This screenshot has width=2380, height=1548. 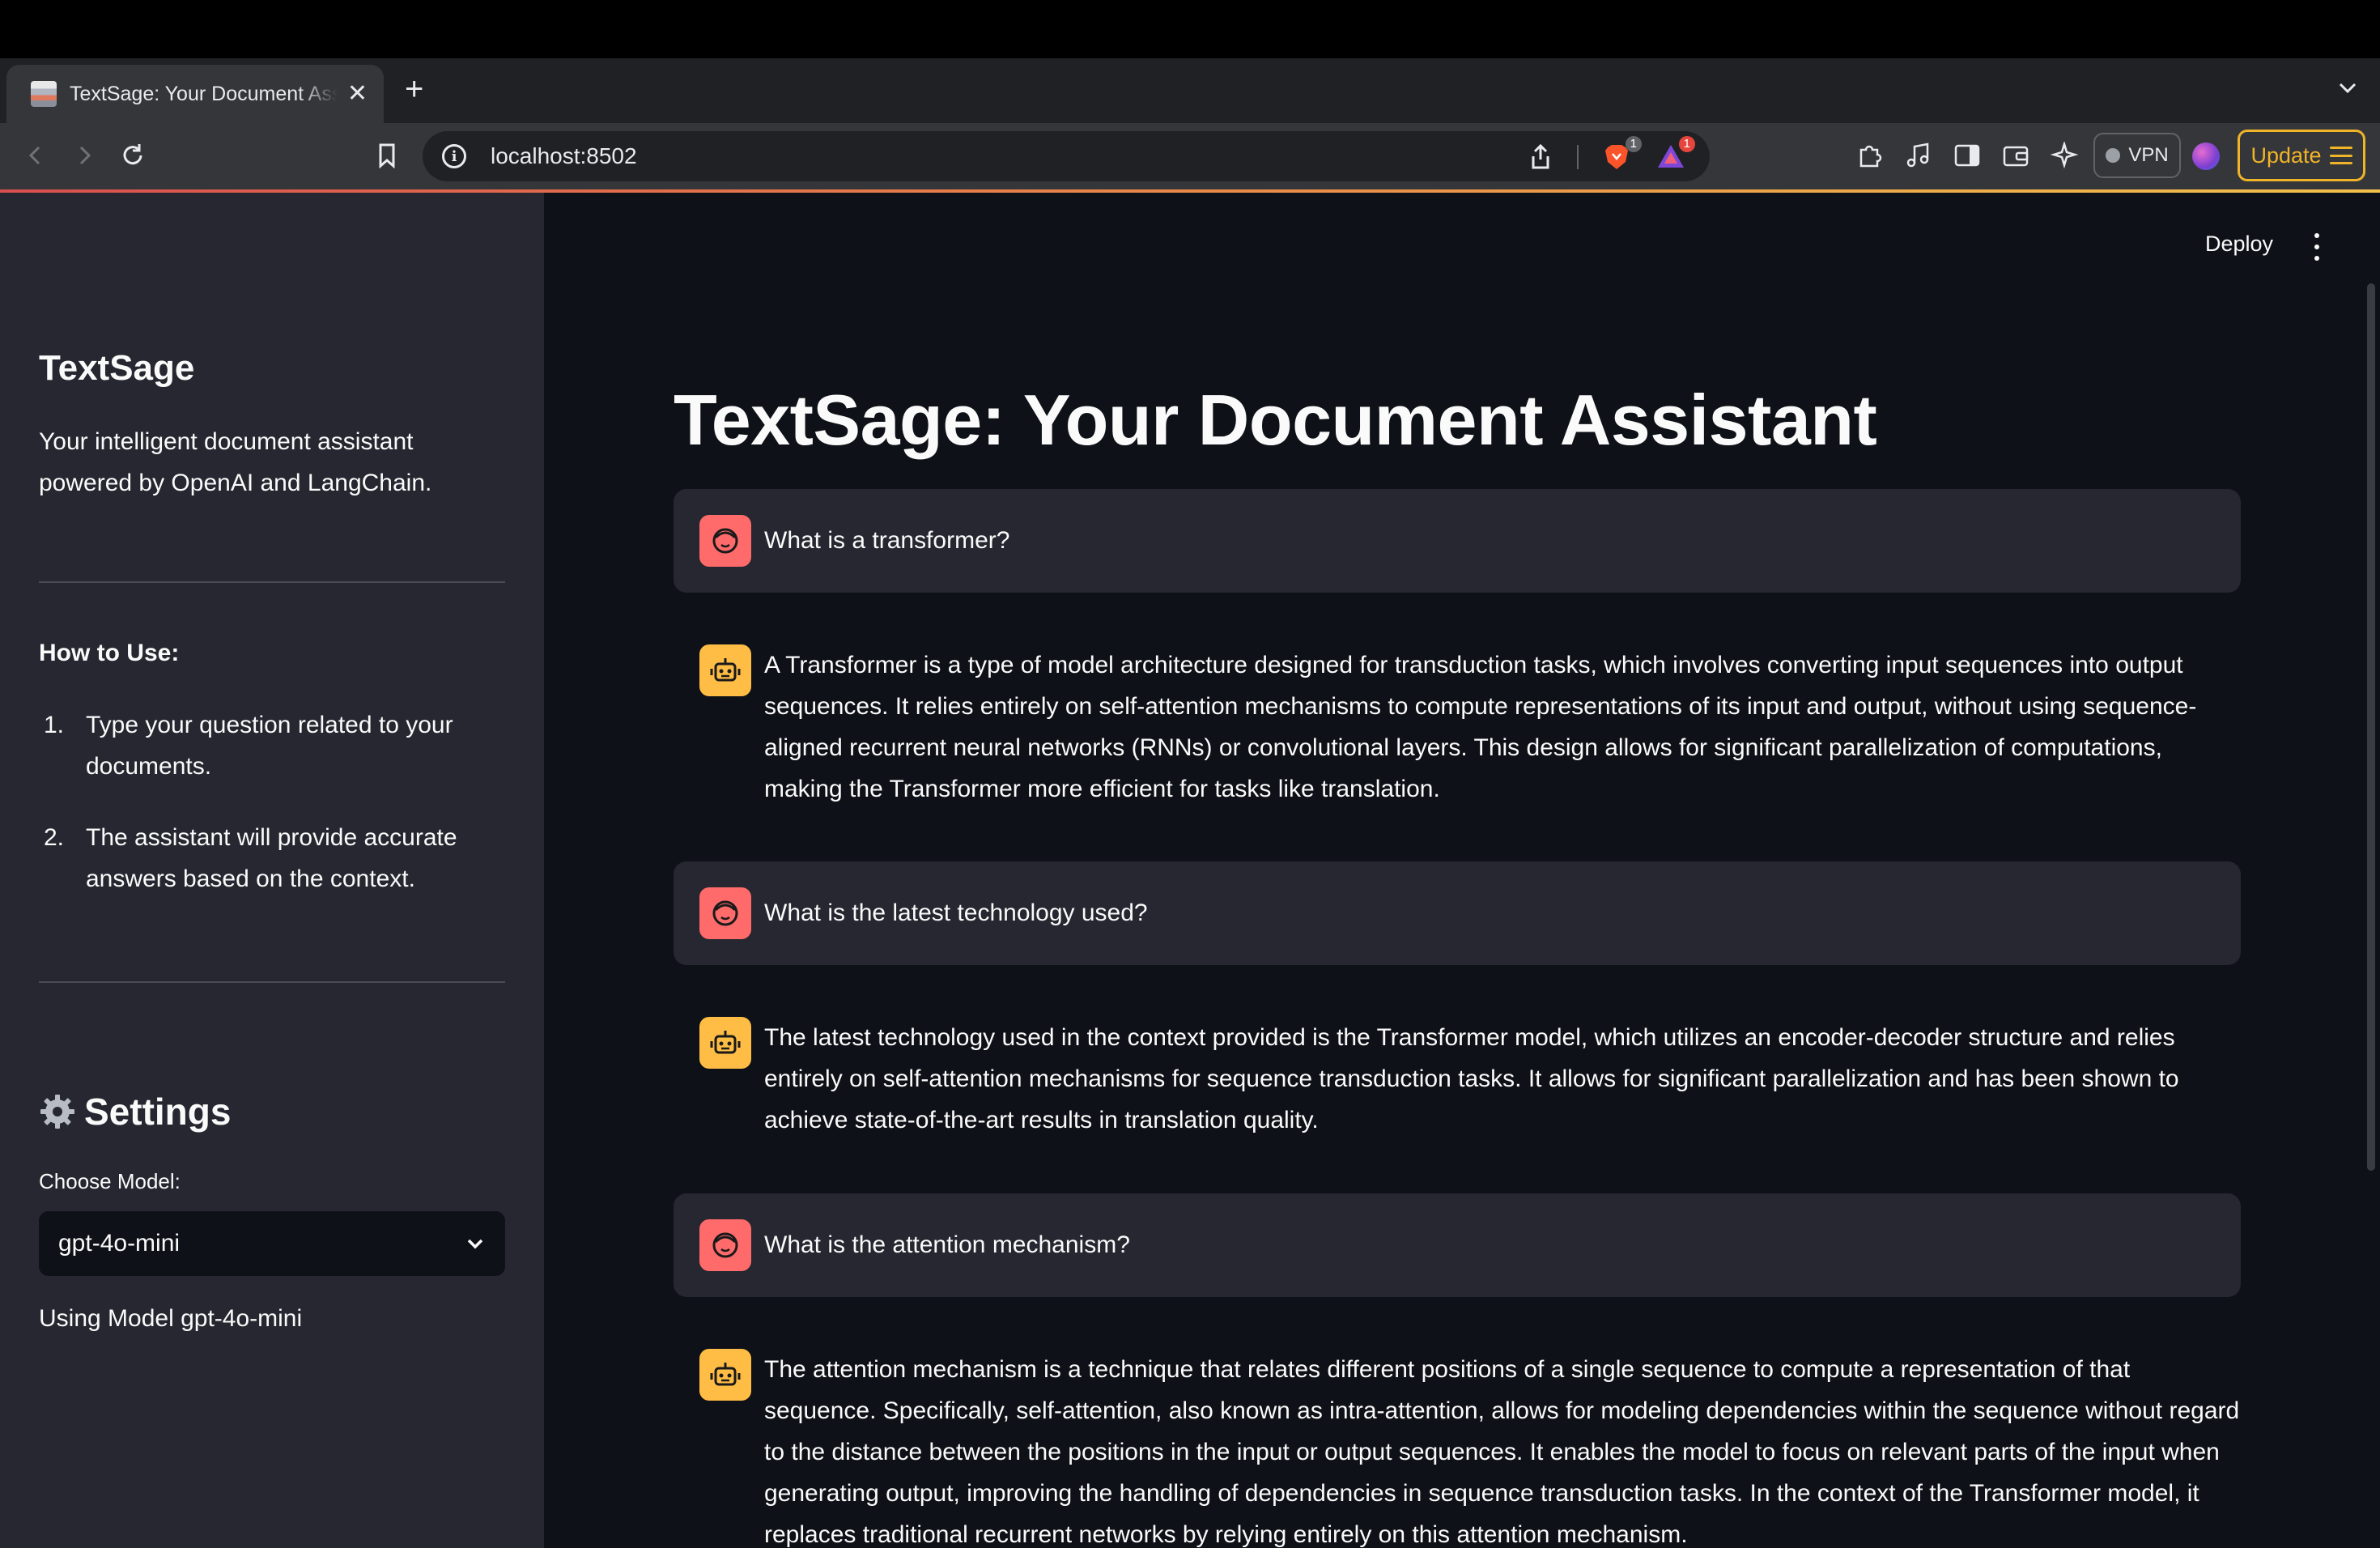 What do you see at coordinates (1676, 154) in the screenshot?
I see `brave-rewards-button: 1` at bounding box center [1676, 154].